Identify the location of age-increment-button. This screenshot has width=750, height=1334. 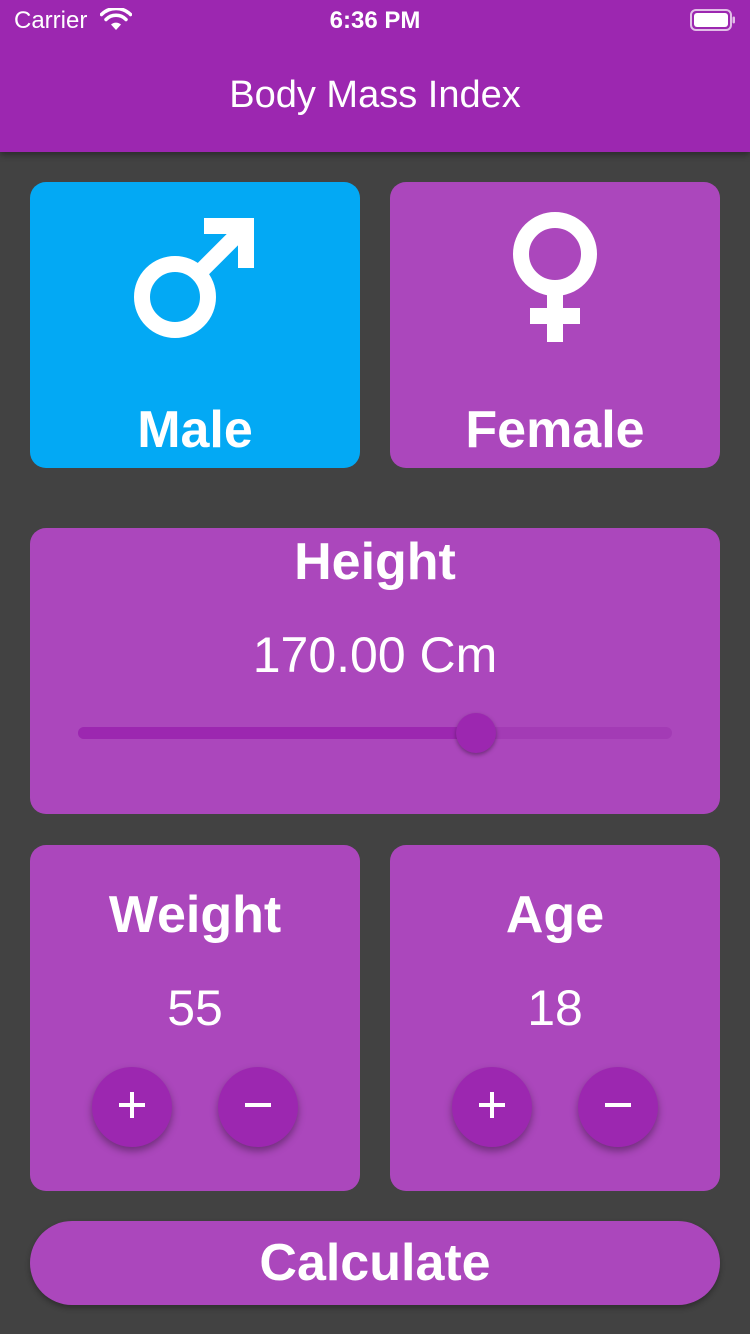
(492, 1107).